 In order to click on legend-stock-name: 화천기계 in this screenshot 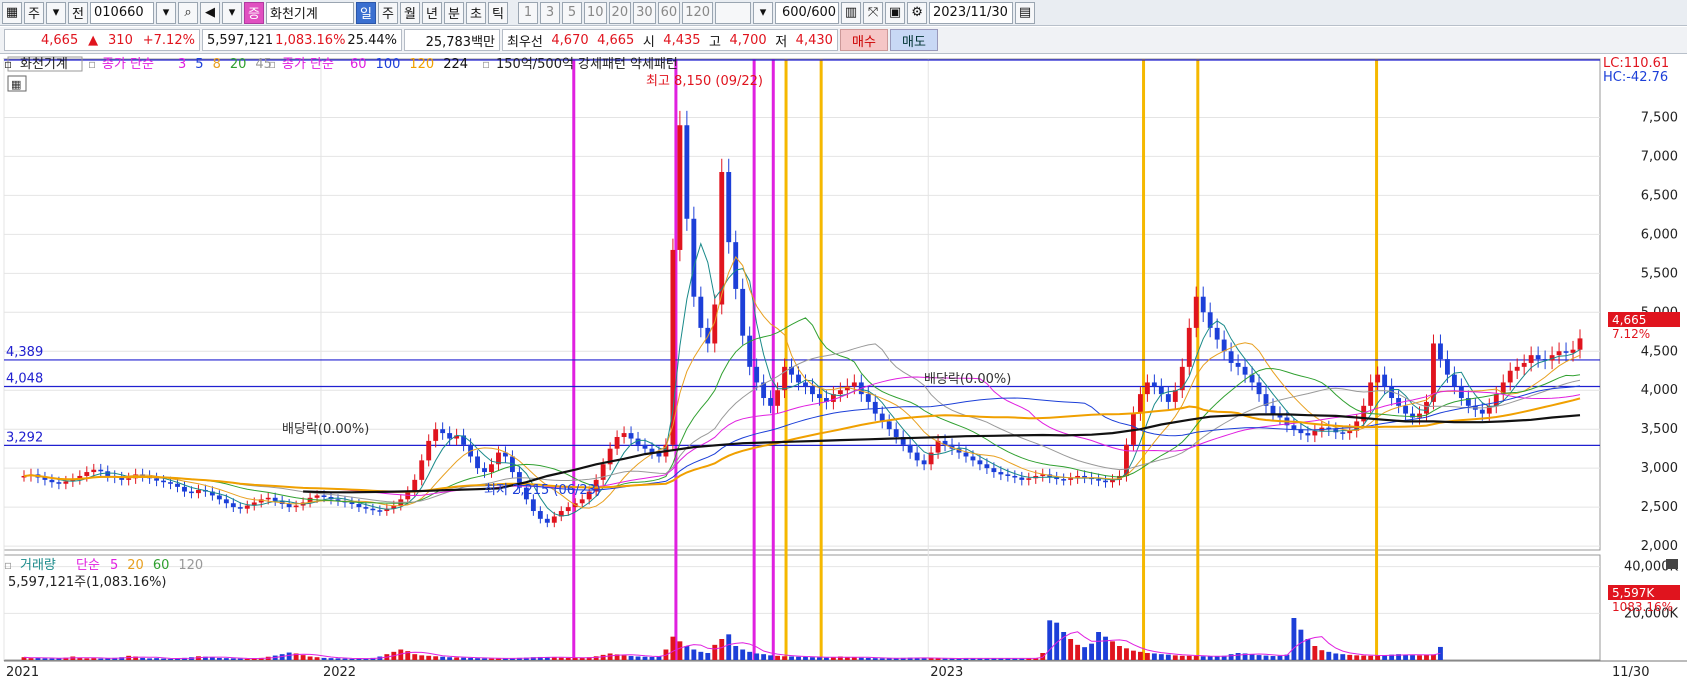, I will do `click(44, 64)`.